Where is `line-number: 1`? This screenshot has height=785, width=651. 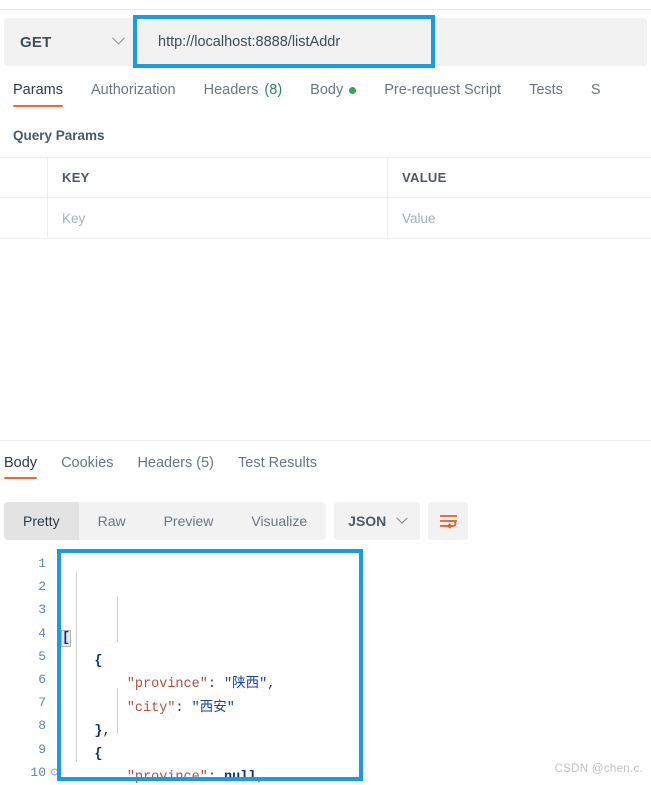
line-number: 1 is located at coordinates (42, 563).